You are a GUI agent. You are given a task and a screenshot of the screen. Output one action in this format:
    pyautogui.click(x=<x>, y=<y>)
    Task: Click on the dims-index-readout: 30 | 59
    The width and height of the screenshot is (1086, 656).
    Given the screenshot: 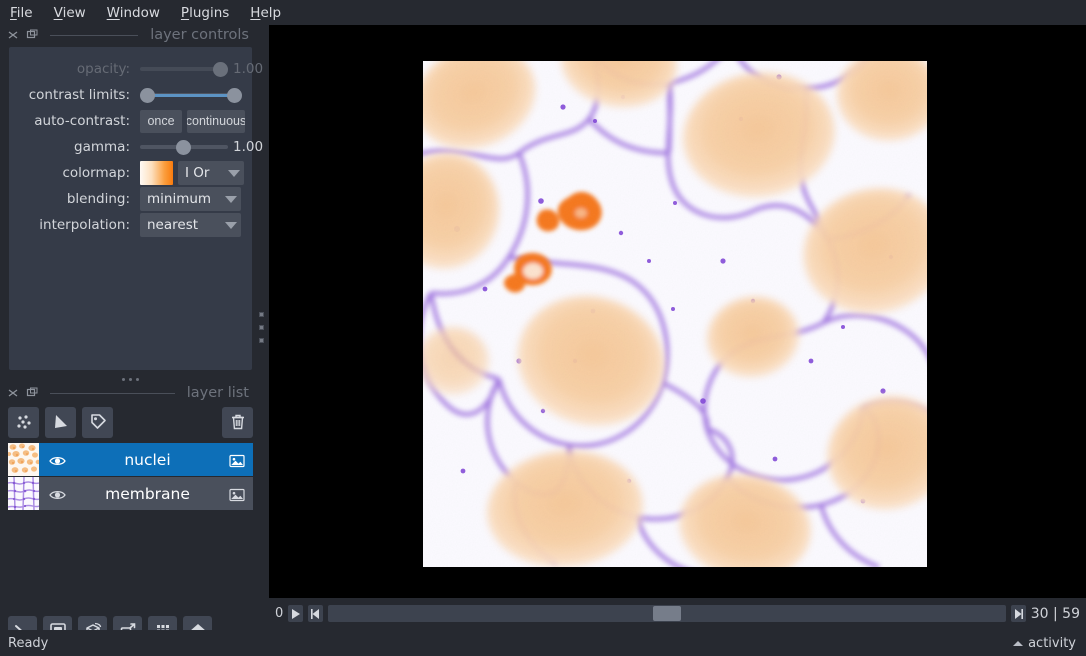 What is the action you would take?
    pyautogui.click(x=1055, y=614)
    